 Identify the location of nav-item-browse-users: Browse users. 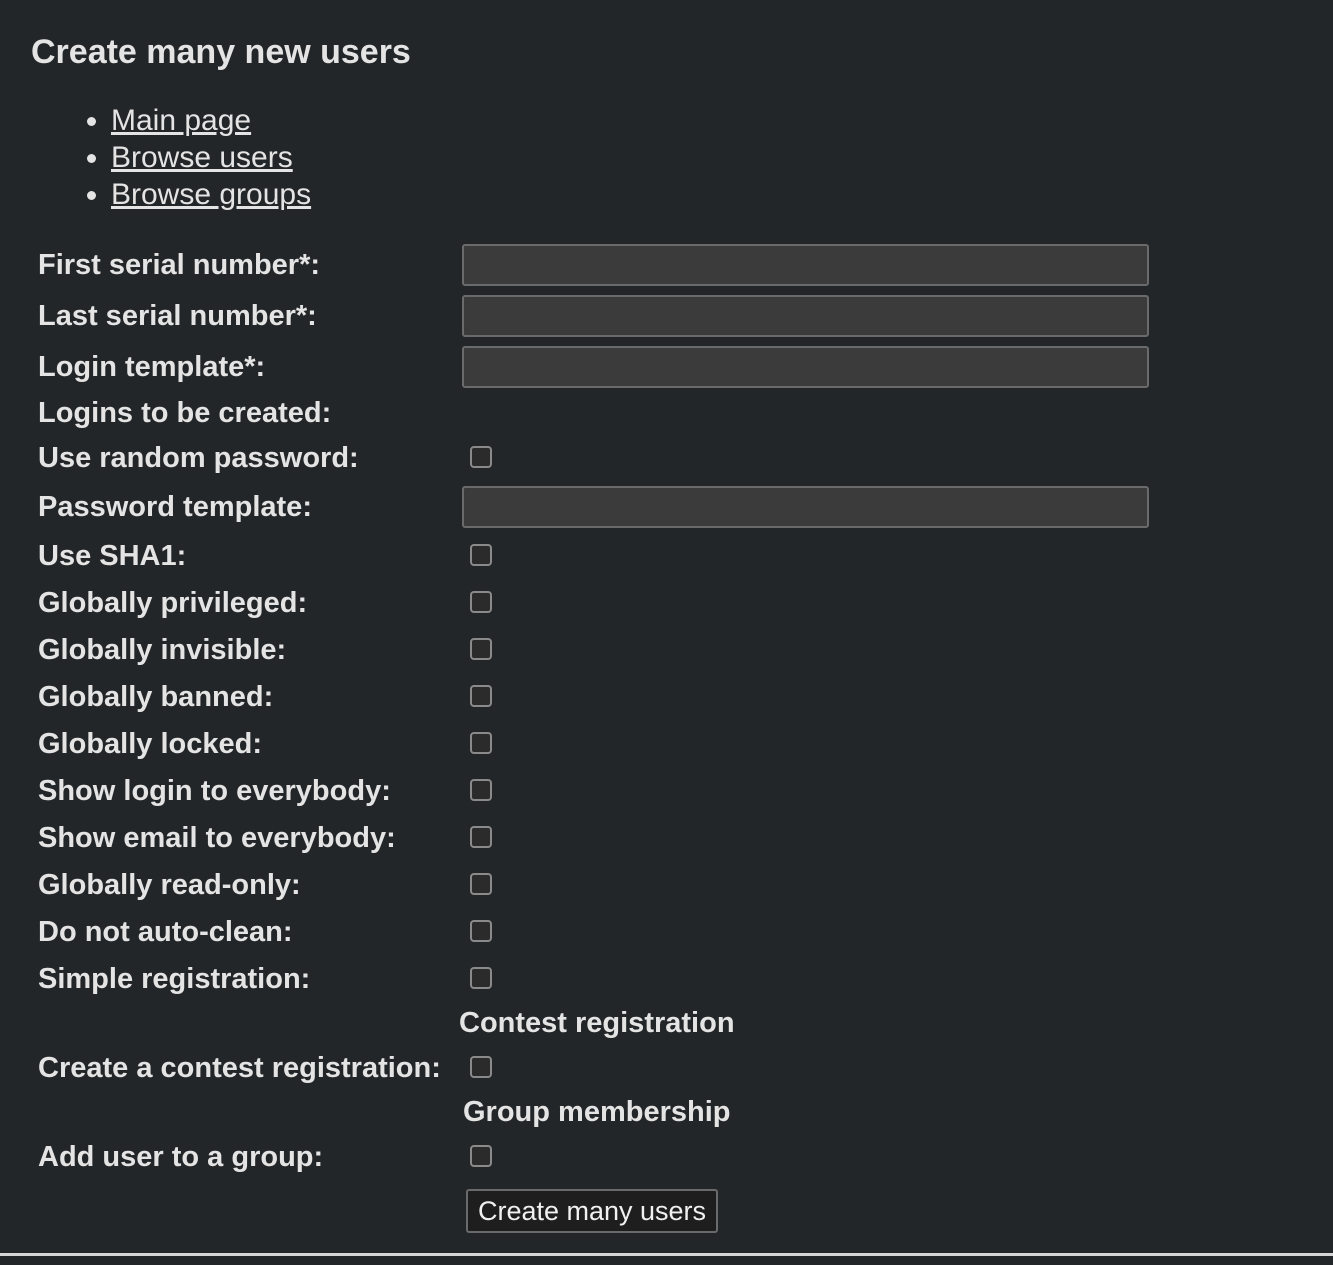
(211, 157).